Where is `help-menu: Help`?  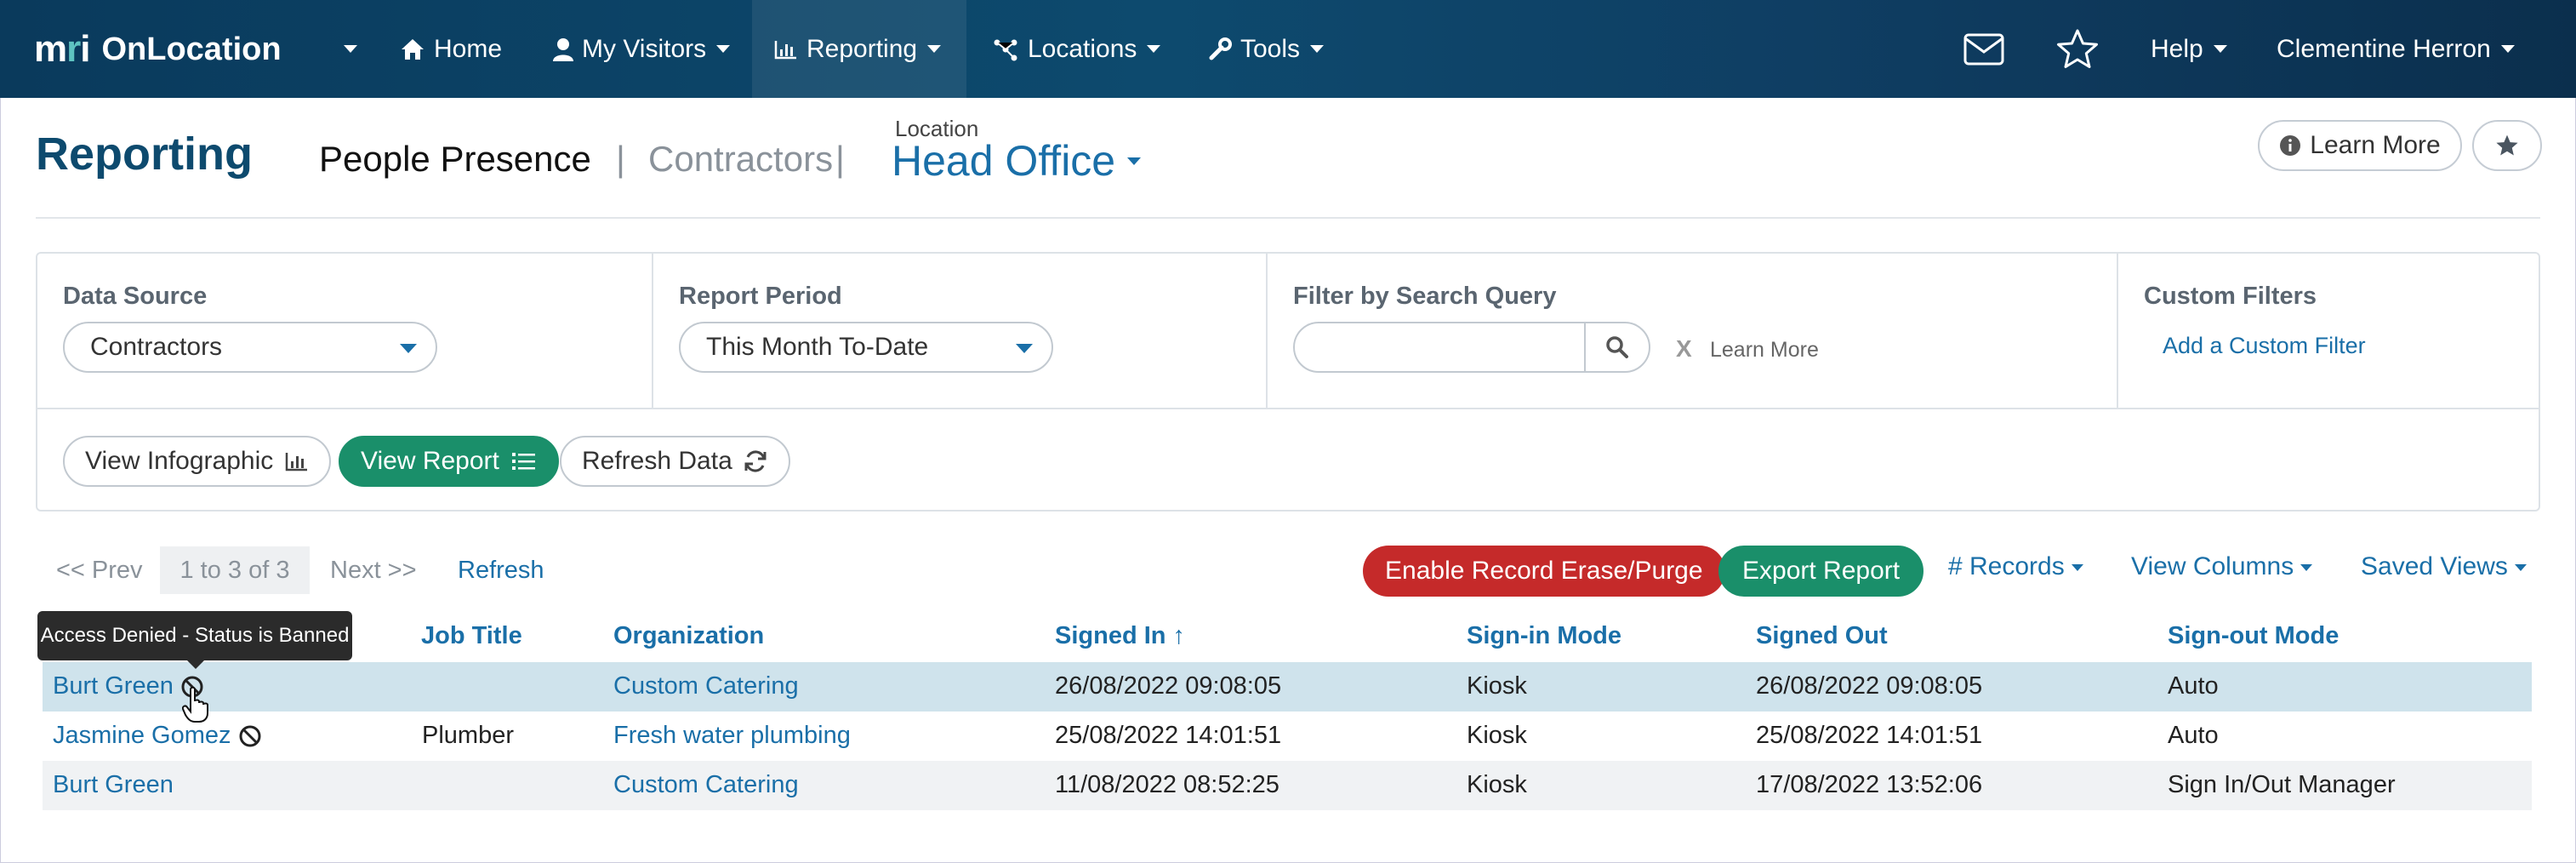 help-menu: Help is located at coordinates (2189, 49).